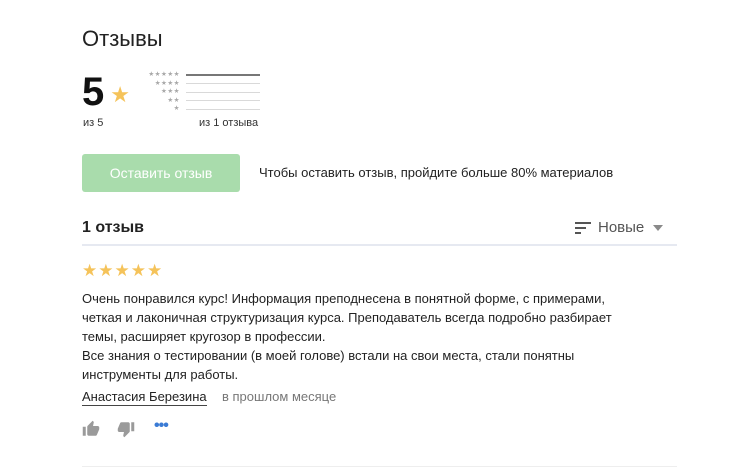 Image resolution: width=751 pixels, height=470 pixels. I want to click on leave-review-button: Оставить отзыв, so click(161, 173).